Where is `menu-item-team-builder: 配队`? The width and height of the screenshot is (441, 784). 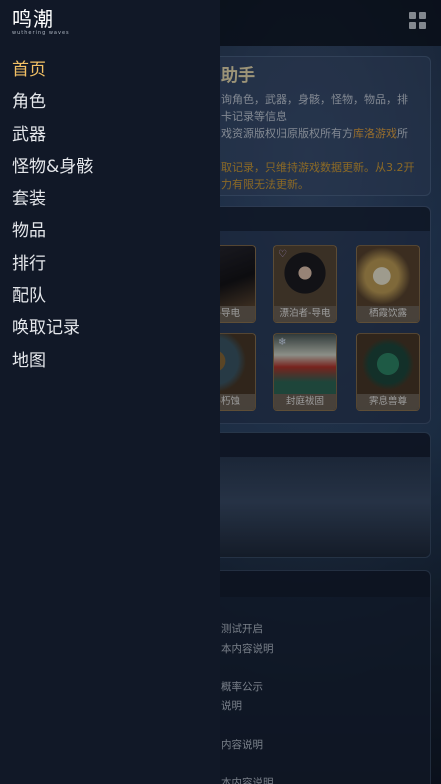
menu-item-team-builder: 配队 is located at coordinates (110, 296).